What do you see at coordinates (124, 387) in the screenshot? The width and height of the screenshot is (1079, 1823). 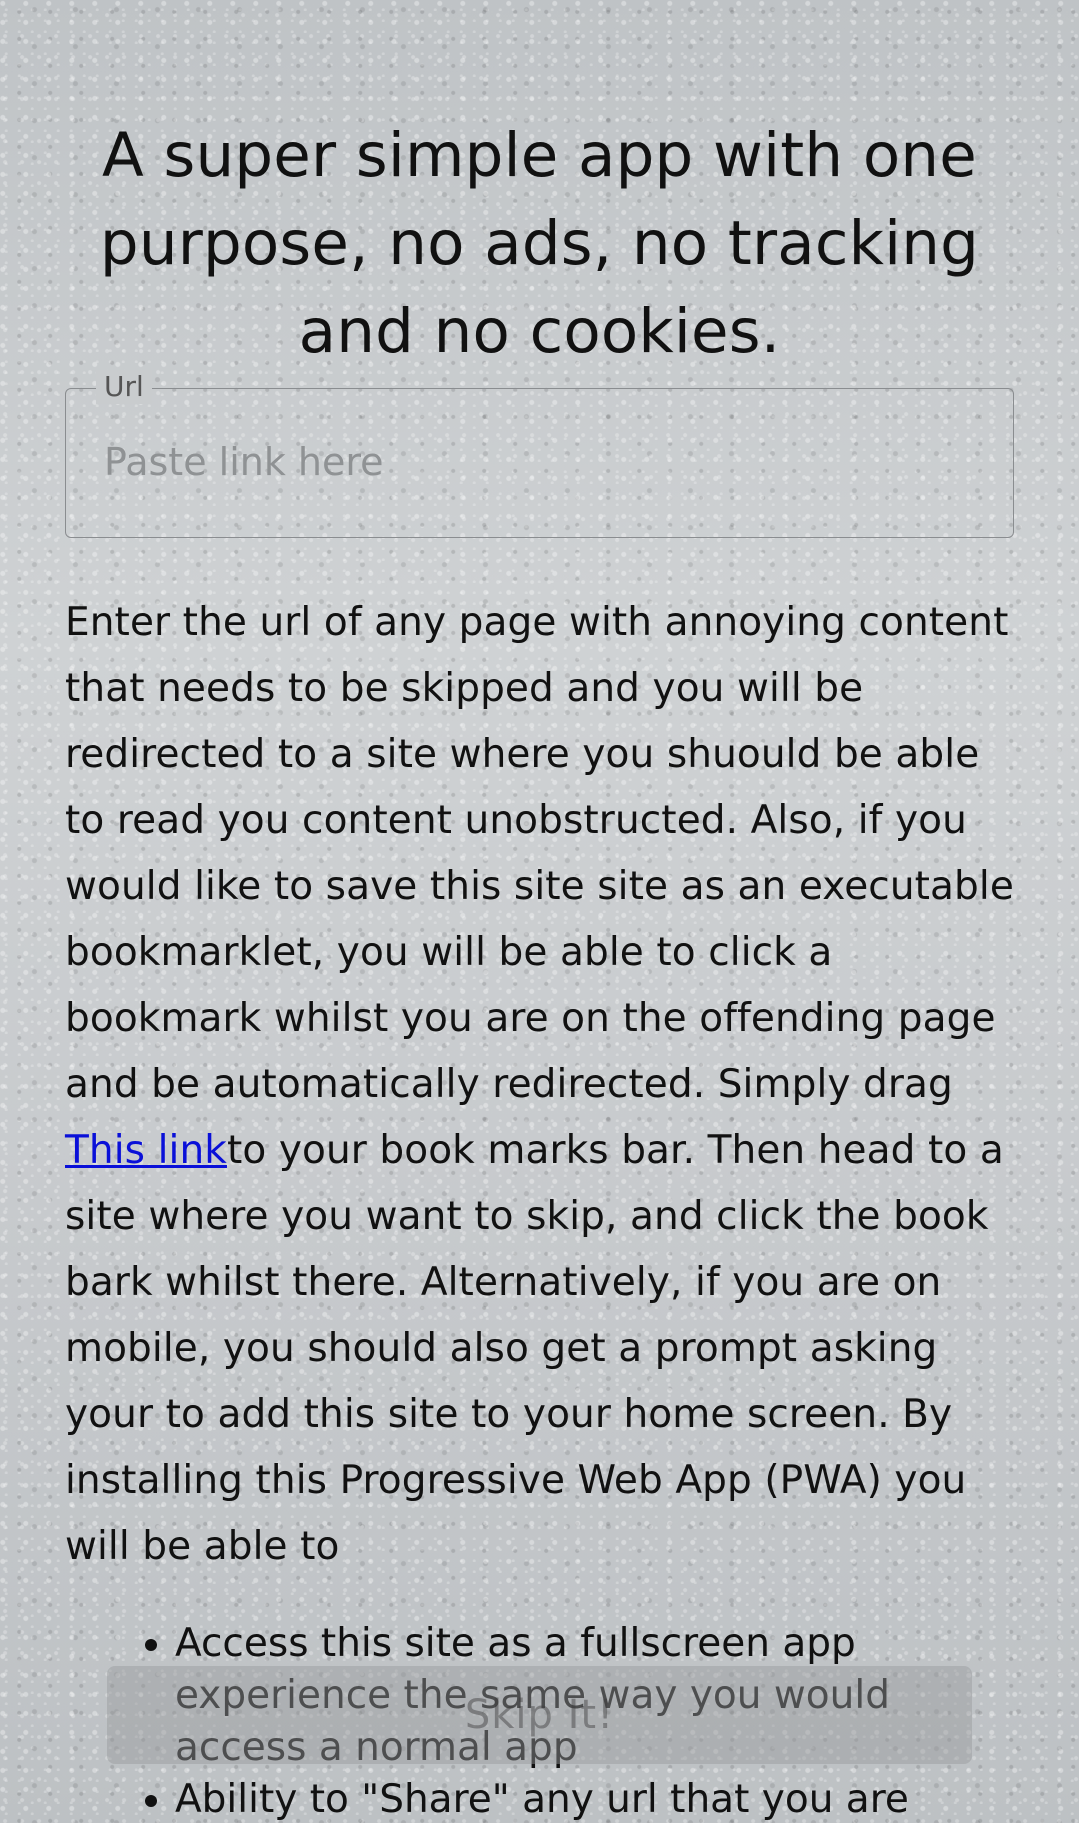 I see `url-field-label: Url` at bounding box center [124, 387].